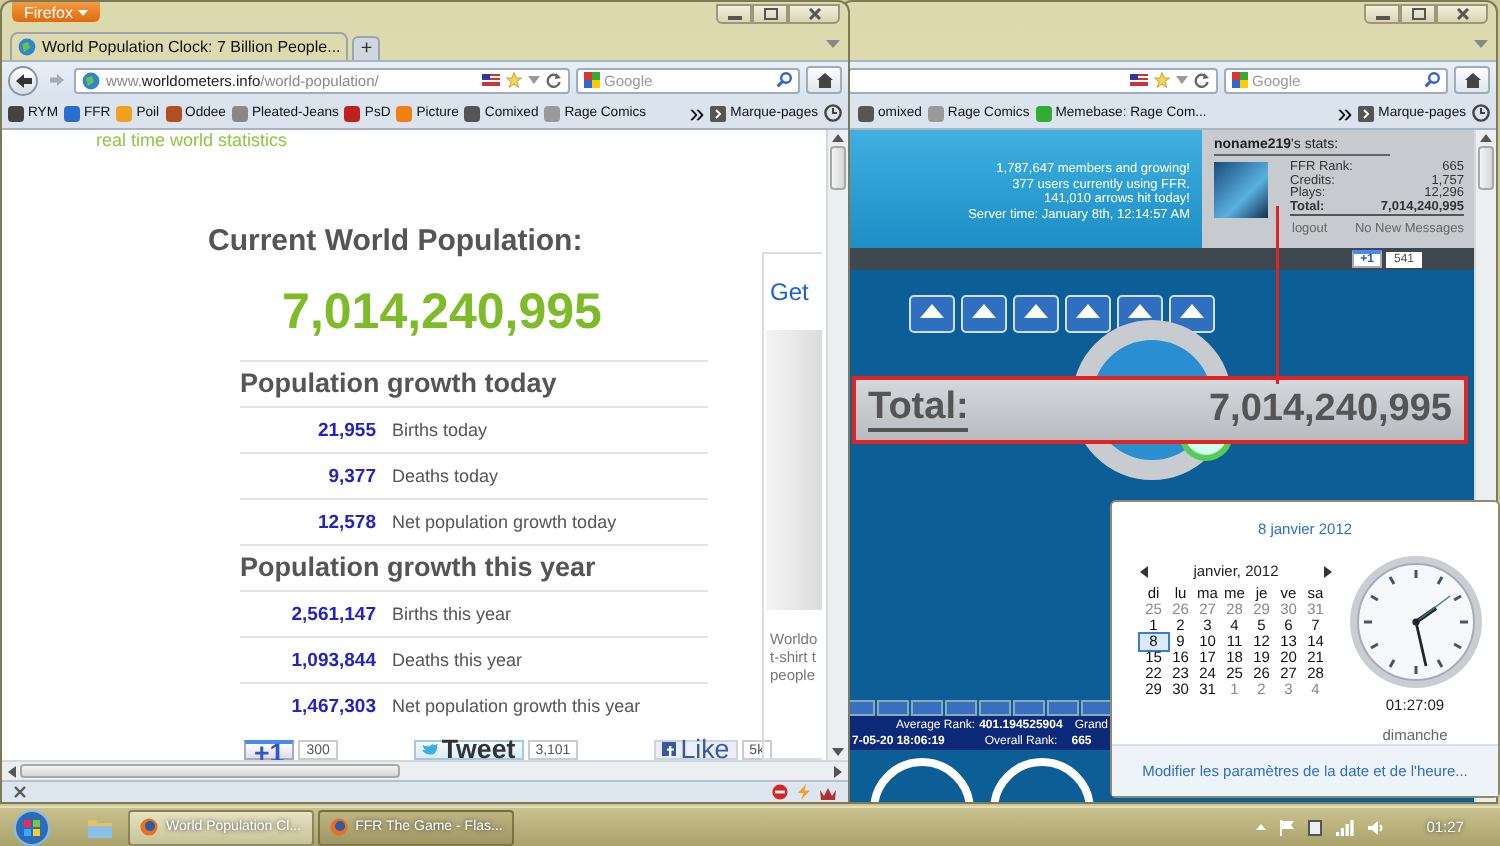 The image size is (1500, 846). I want to click on total-label: Total:, so click(918, 410).